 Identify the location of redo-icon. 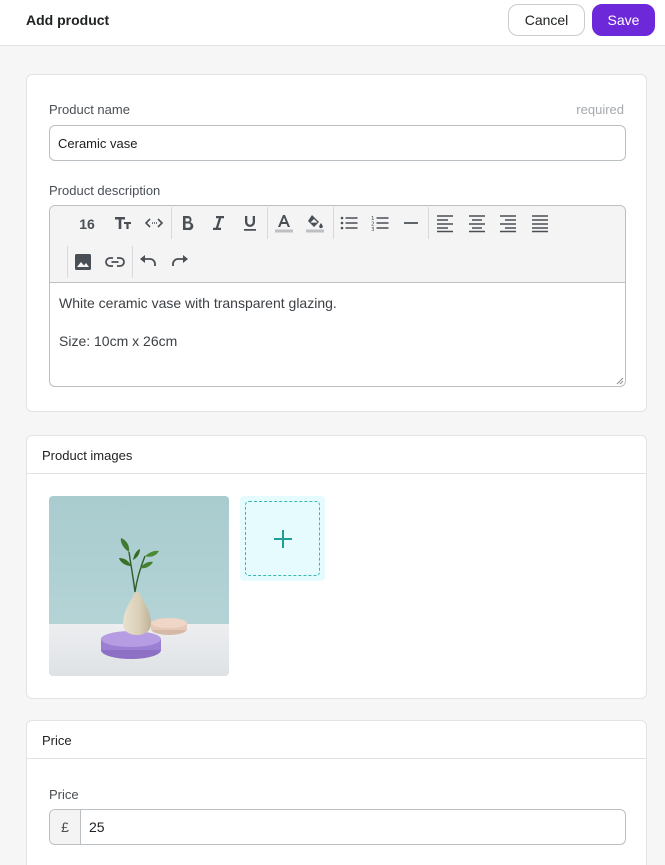
(180, 262).